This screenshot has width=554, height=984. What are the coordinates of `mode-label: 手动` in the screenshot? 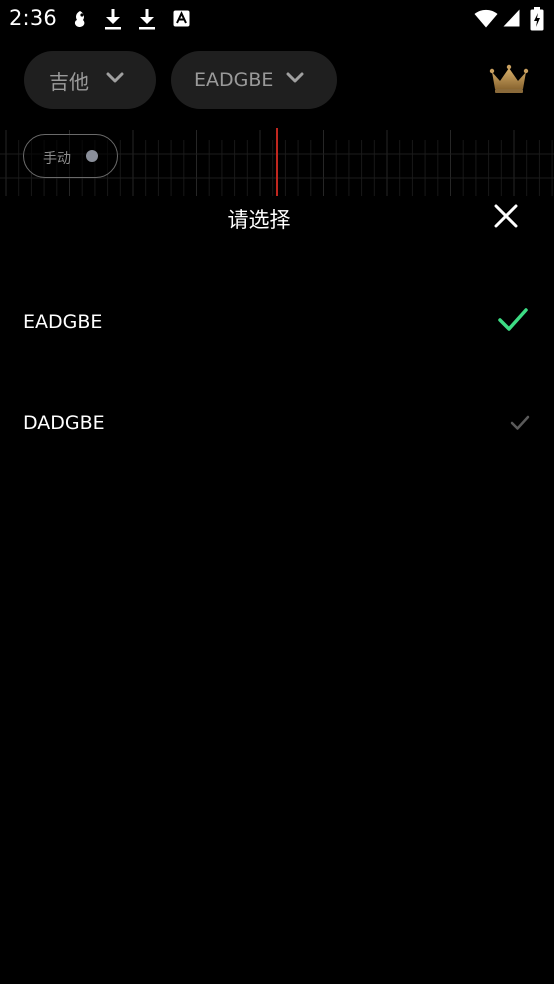 It's located at (57, 159).